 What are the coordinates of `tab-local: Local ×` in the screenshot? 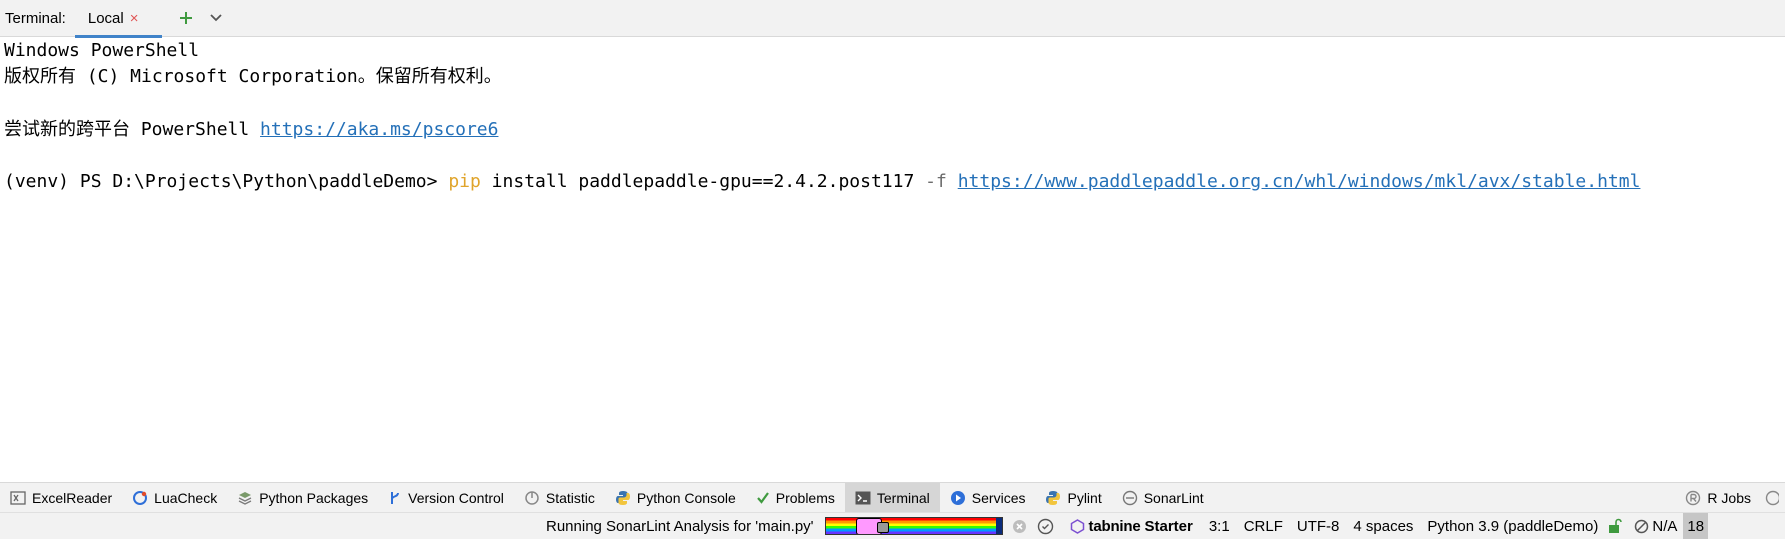 It's located at (118, 19).